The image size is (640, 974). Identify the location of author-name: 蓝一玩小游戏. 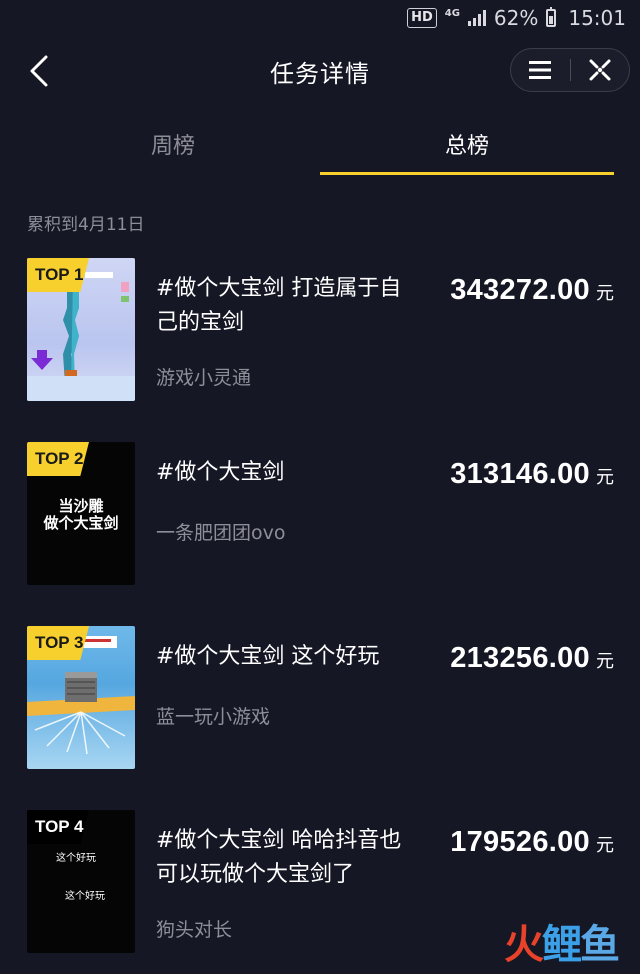
(213, 717).